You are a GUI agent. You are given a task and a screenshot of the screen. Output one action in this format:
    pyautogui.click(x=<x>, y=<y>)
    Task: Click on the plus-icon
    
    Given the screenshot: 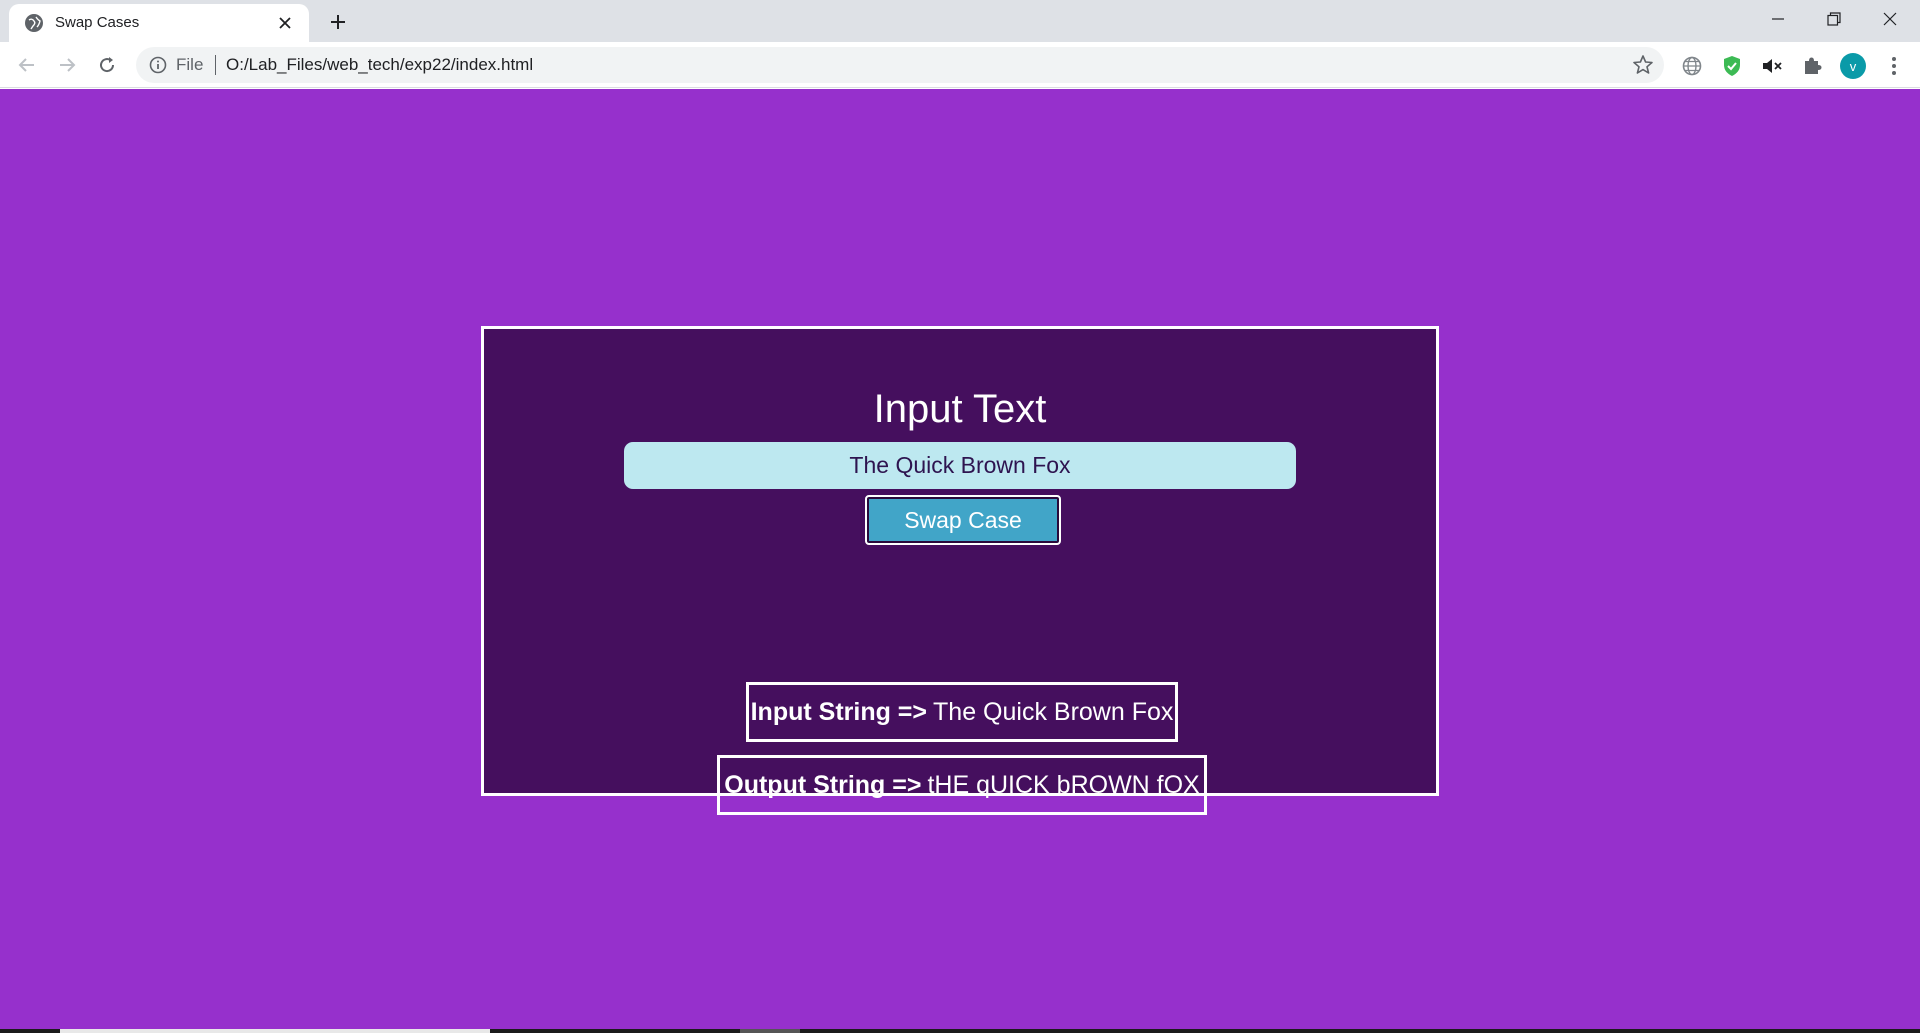 What is the action you would take?
    pyautogui.click(x=338, y=22)
    